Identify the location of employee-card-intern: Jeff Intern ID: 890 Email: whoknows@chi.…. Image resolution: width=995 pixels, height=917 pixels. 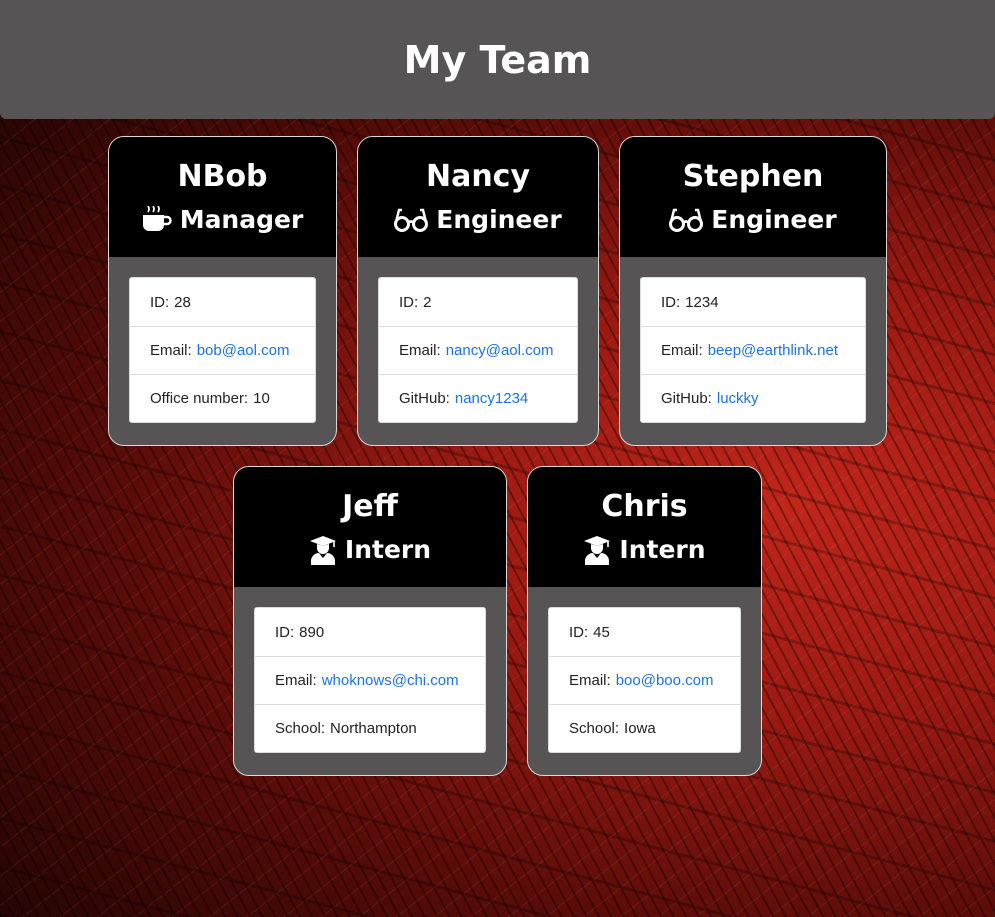
(370, 621).